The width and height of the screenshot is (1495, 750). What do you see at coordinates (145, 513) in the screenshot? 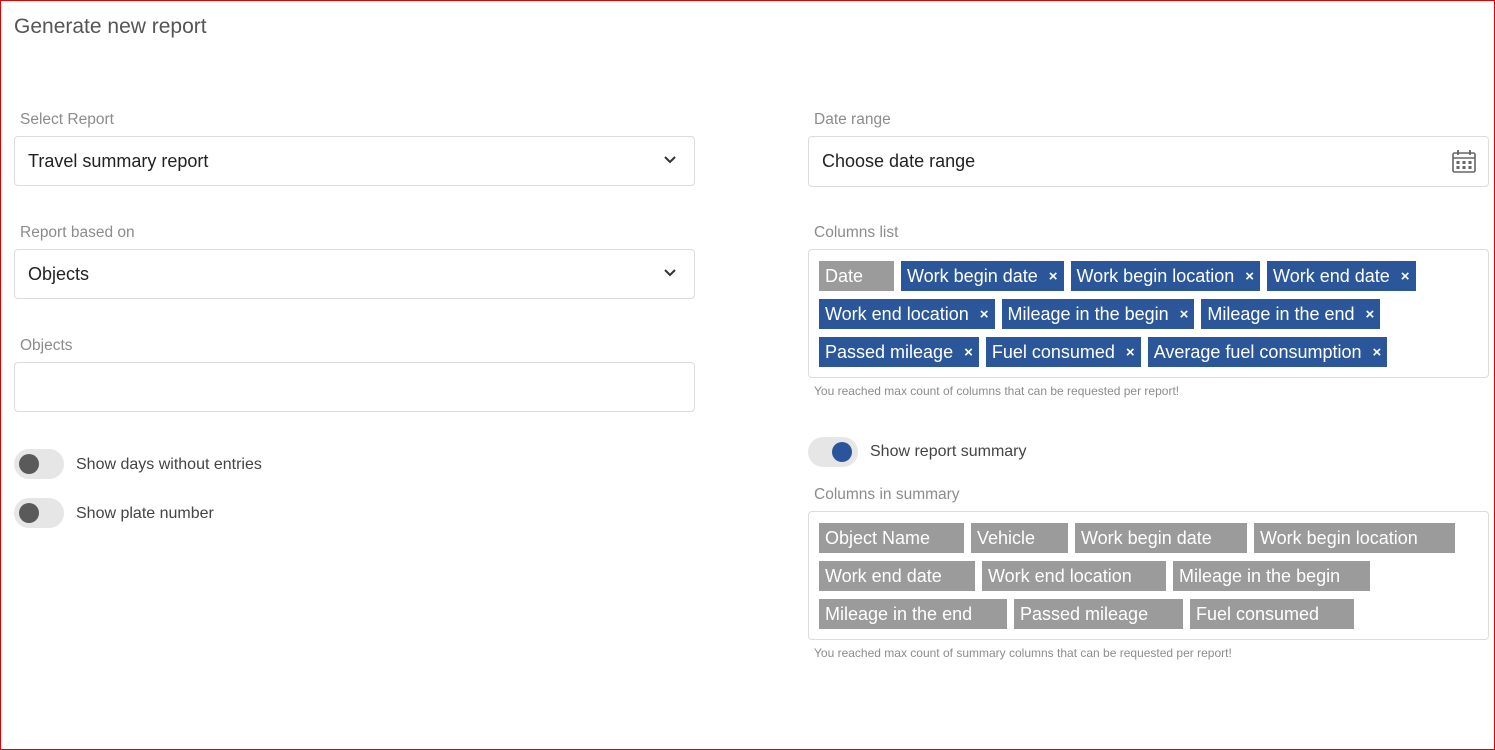
I see `show-plate-number-label: Show plate number` at bounding box center [145, 513].